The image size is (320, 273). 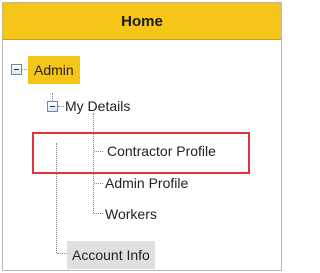 I want to click on tree-node-account-info: Account Info, so click(x=111, y=255).